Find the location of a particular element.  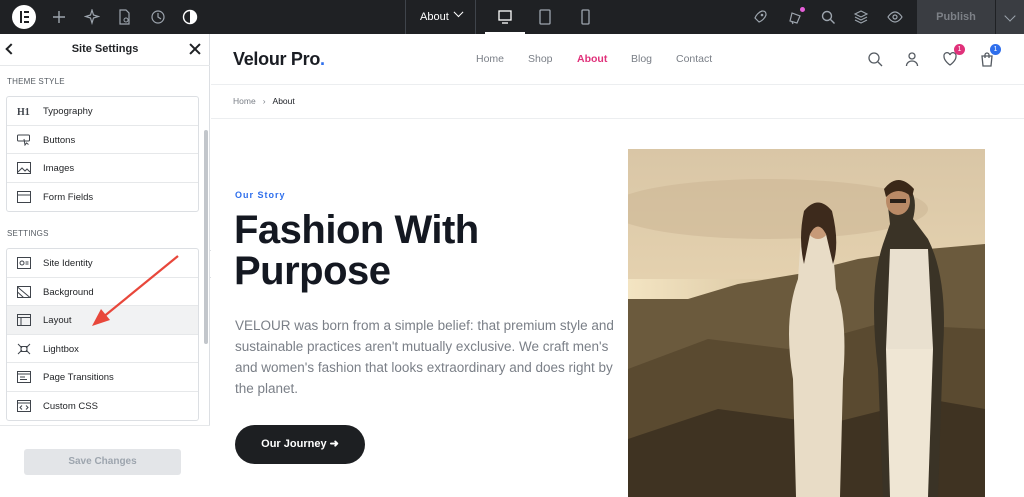

publish-button: Publish is located at coordinates (956, 17).